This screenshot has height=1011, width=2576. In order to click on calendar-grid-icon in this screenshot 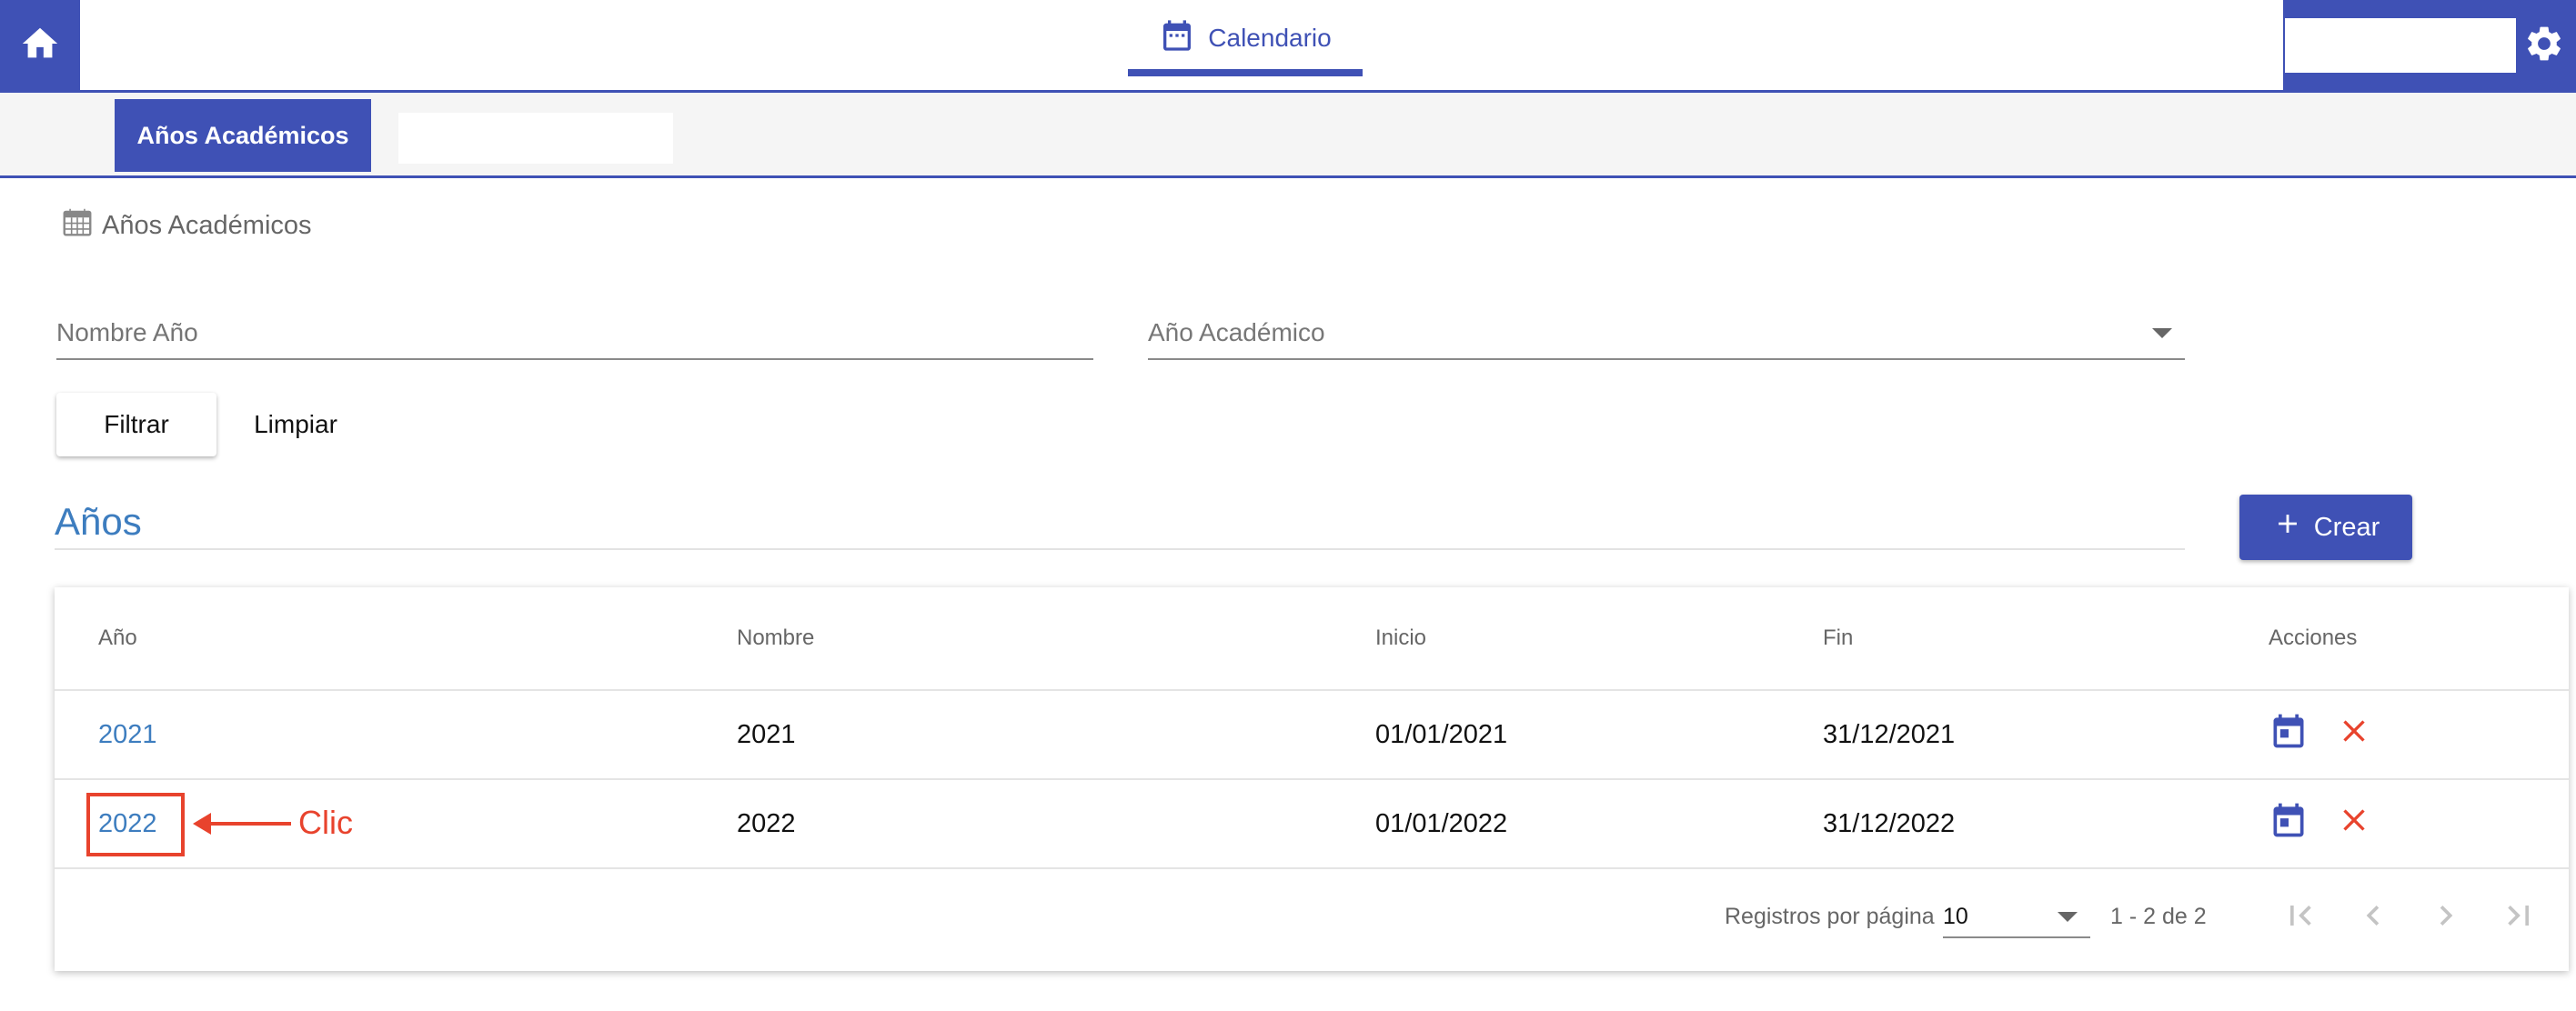, I will do `click(77, 225)`.